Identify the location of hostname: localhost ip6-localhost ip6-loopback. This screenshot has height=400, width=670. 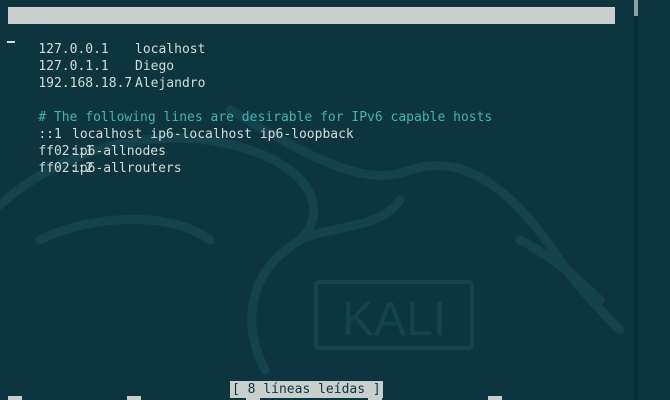
(213, 134).